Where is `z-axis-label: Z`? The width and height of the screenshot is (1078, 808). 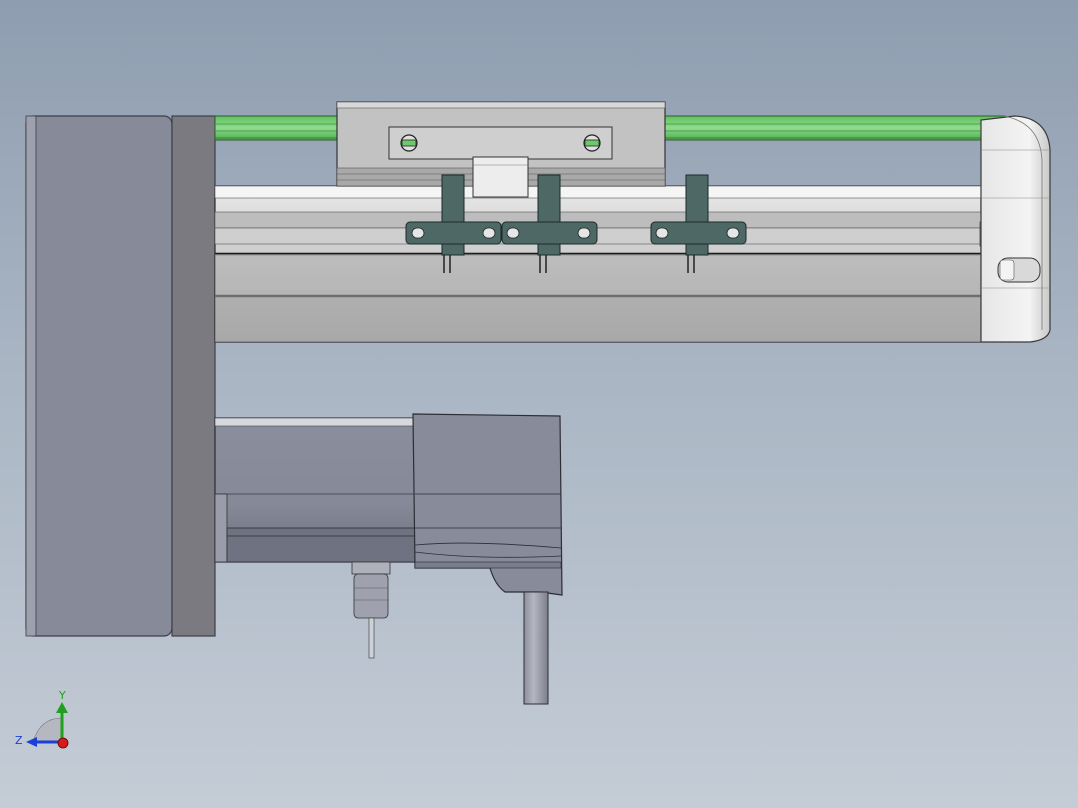 z-axis-label: Z is located at coordinates (19, 740).